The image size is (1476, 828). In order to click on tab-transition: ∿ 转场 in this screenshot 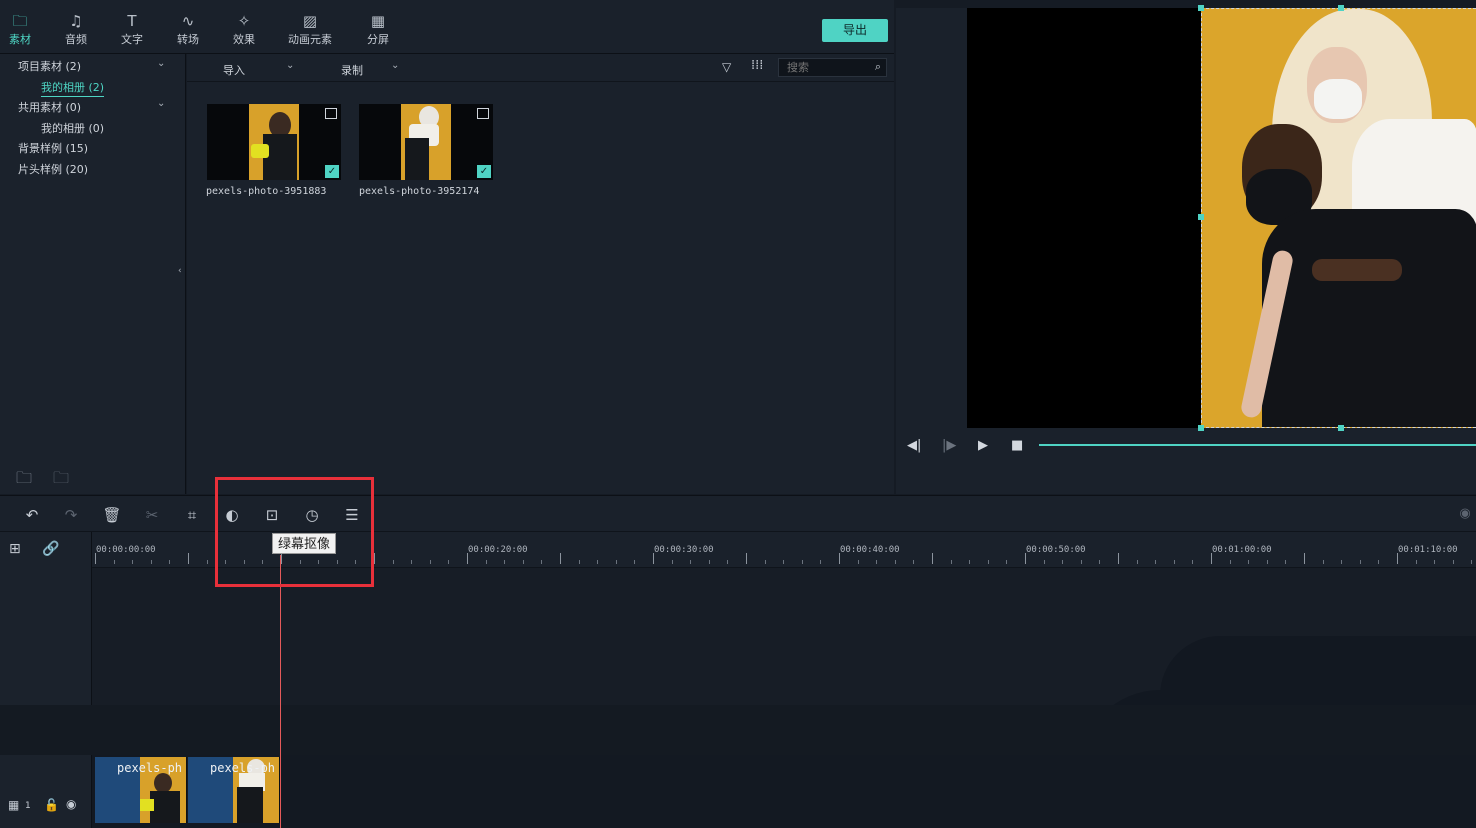, I will do `click(188, 29)`.